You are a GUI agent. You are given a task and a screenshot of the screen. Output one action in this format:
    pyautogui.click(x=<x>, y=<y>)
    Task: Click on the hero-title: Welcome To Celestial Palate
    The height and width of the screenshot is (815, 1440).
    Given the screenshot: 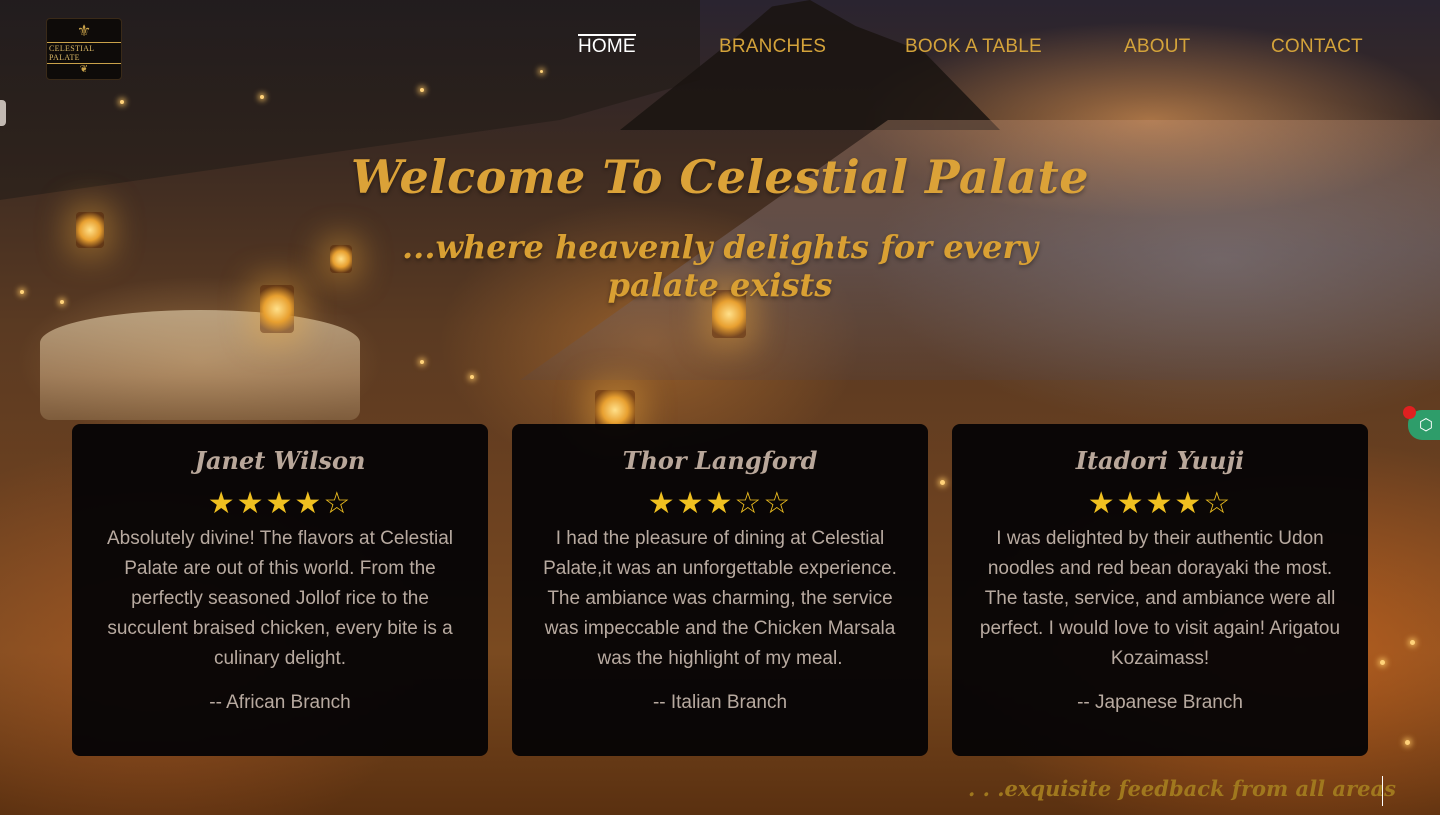 What is the action you would take?
    pyautogui.click(x=720, y=177)
    